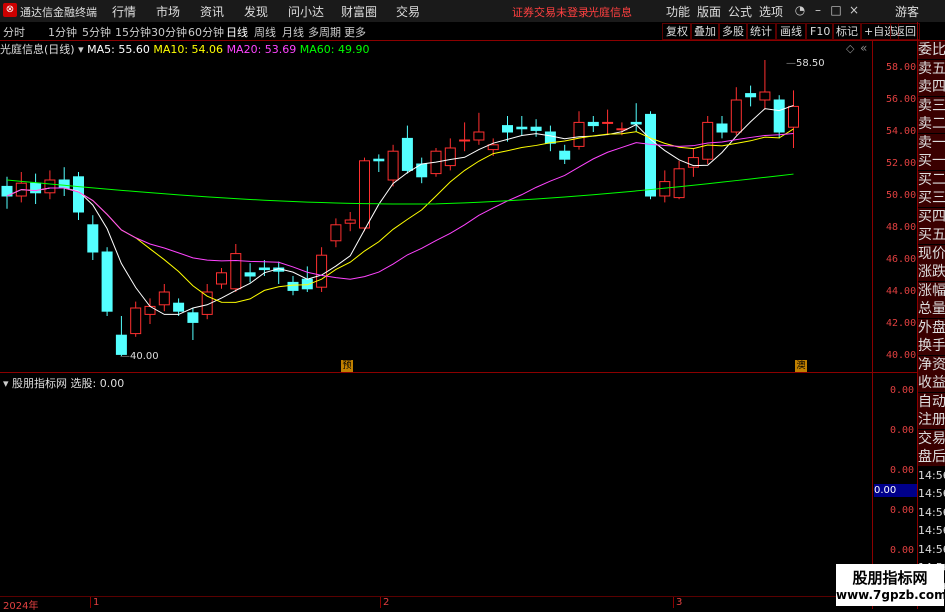 Image resolution: width=945 pixels, height=612 pixels. I want to click on maximize-icon: □, so click(836, 10).